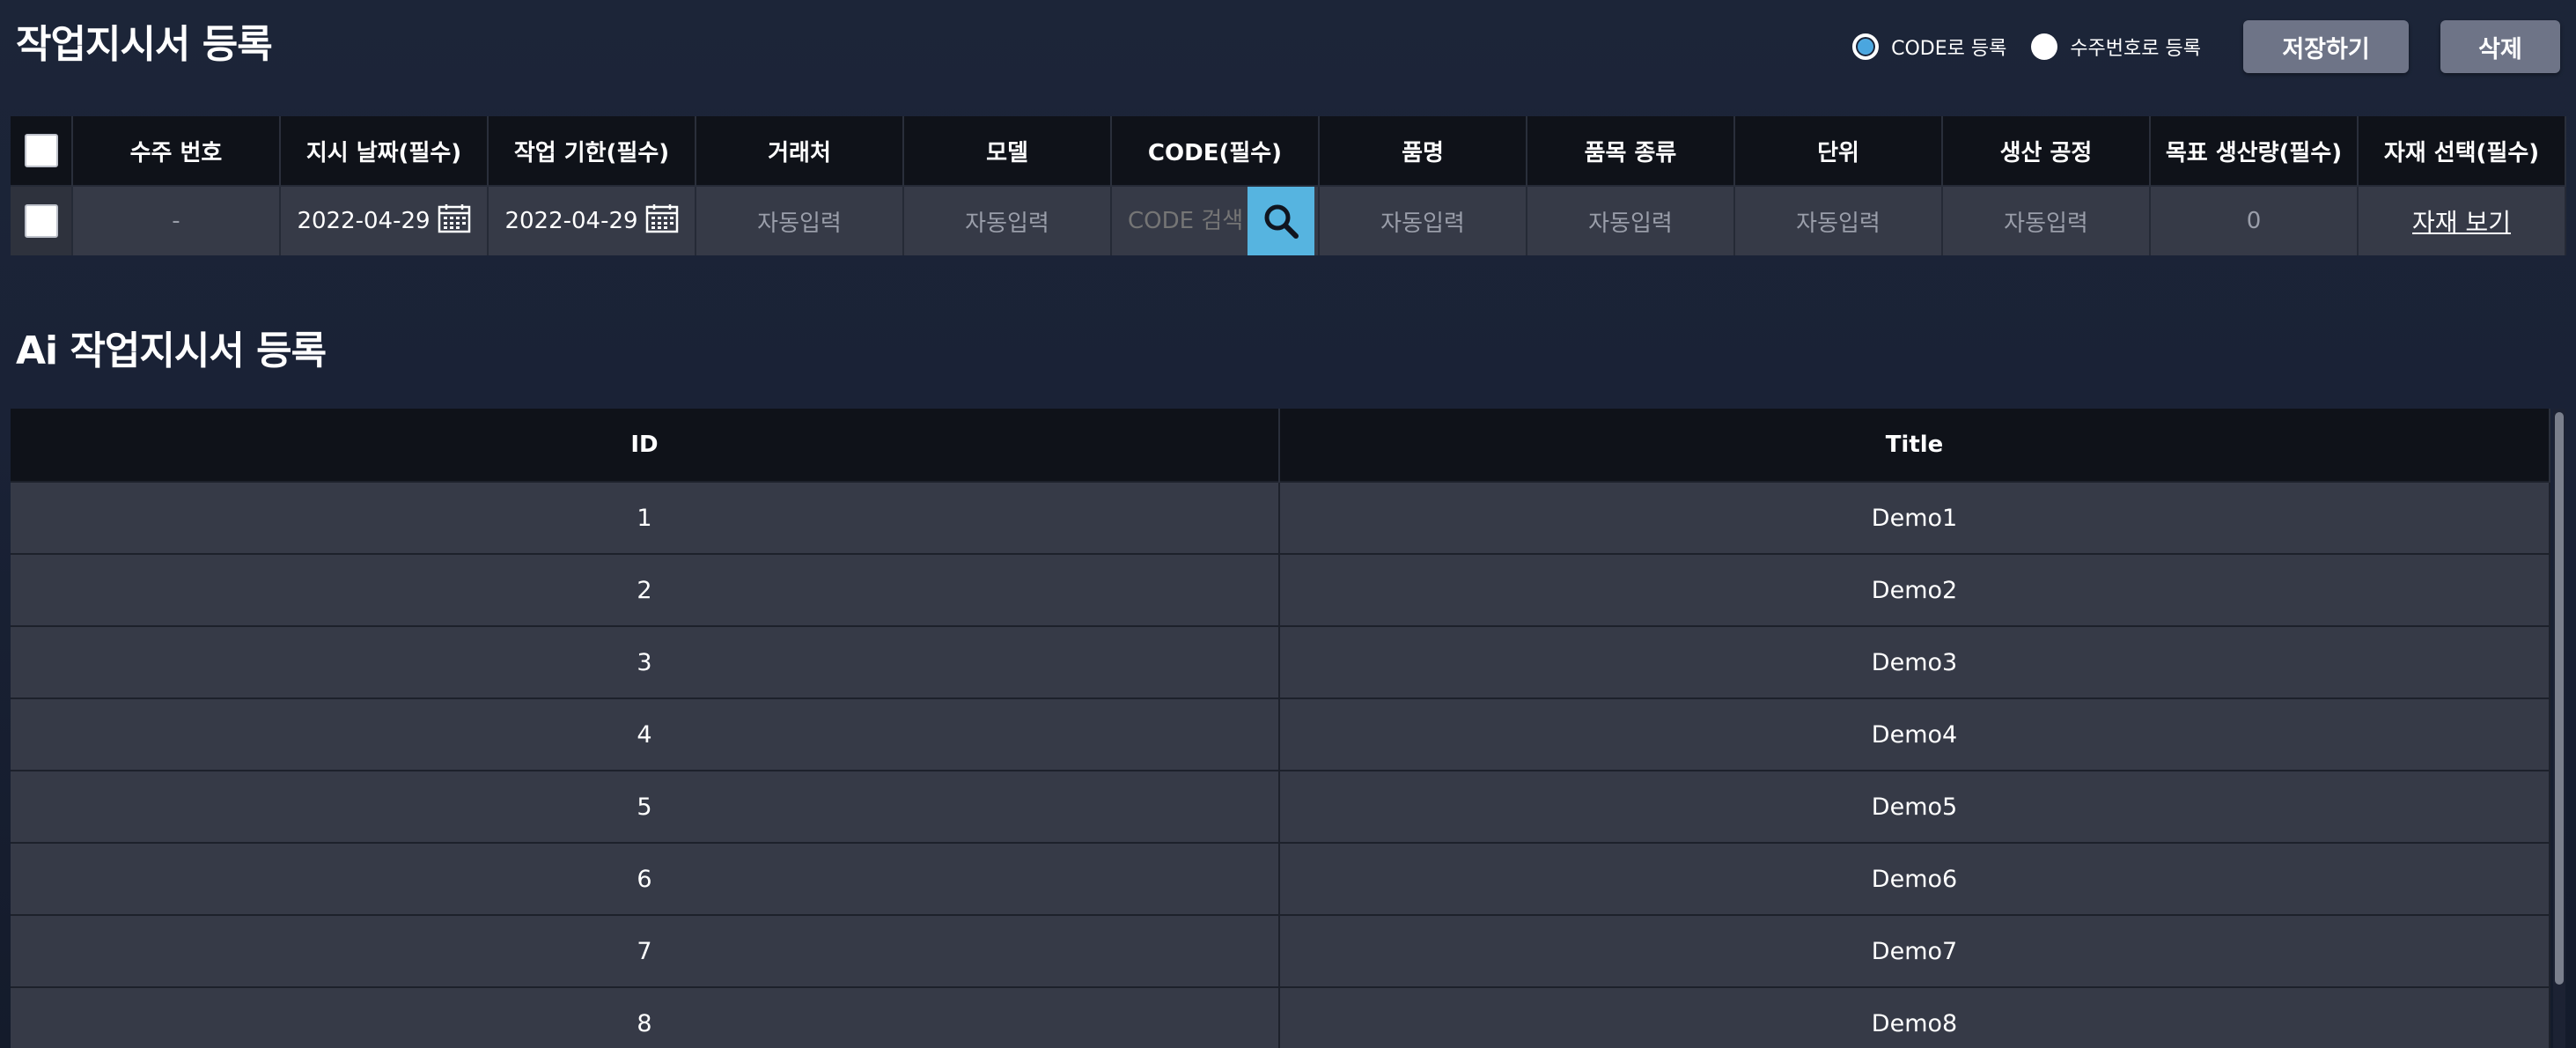 The image size is (2576, 1048). Describe the element at coordinates (592, 151) in the screenshot. I see `header-deadline: 작업 기한(필수)` at that location.